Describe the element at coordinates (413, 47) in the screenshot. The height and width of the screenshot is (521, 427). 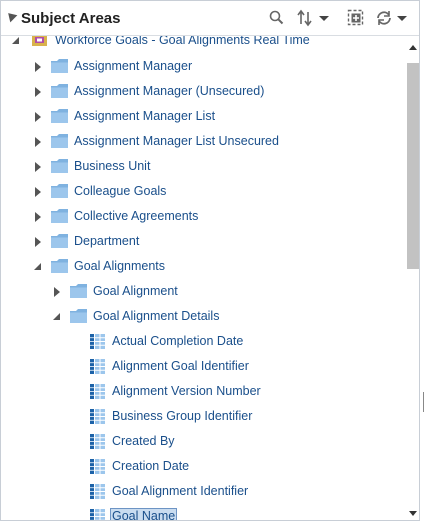
I see `scroll-up-icon` at that location.